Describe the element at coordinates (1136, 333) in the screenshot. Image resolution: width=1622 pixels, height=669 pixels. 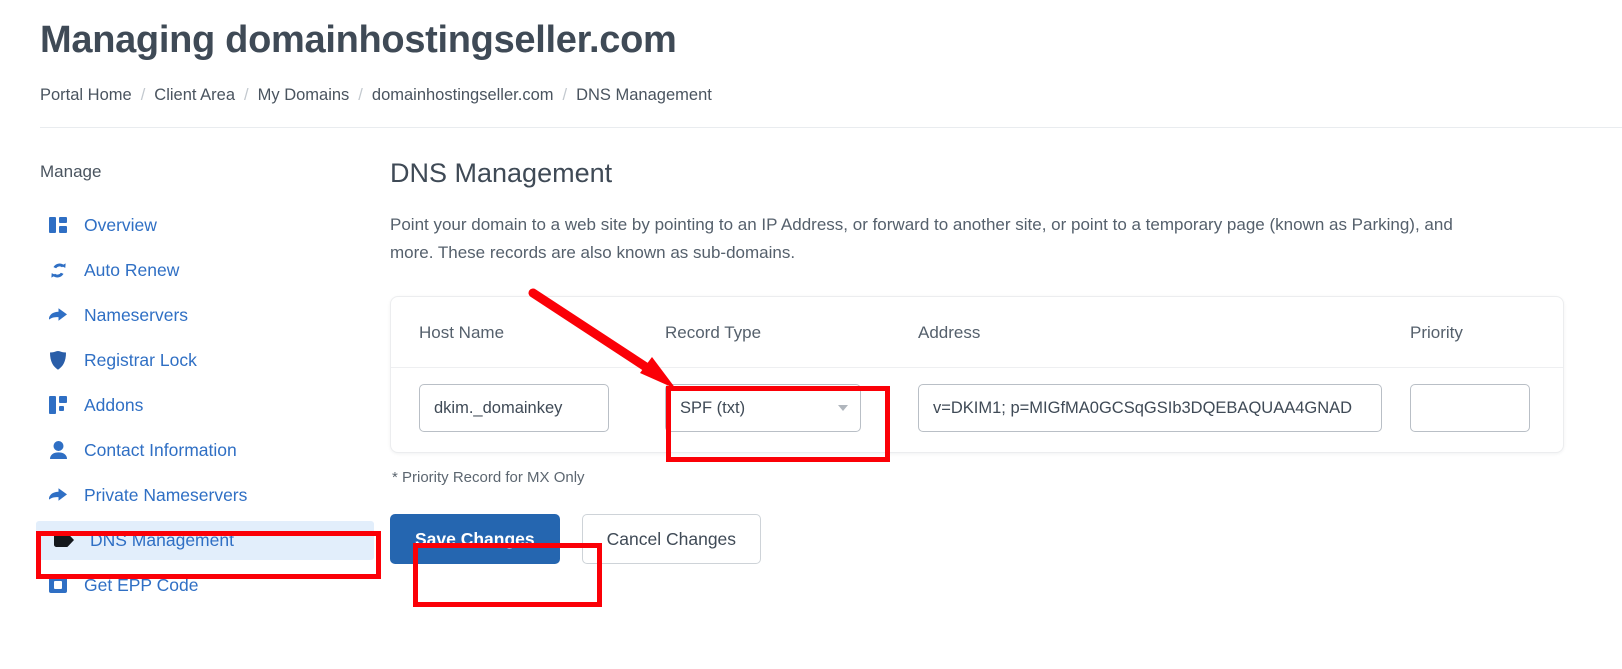
I see `column-header-address: Address` at that location.